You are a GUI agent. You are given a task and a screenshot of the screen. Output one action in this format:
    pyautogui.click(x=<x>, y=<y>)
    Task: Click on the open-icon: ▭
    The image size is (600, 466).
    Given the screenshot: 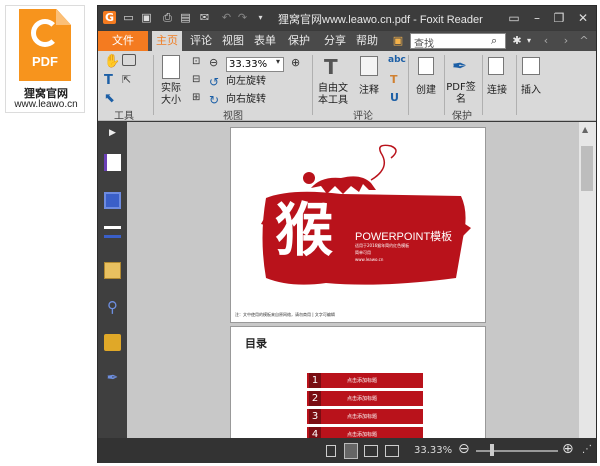 What is the action you would take?
    pyautogui.click(x=128, y=17)
    